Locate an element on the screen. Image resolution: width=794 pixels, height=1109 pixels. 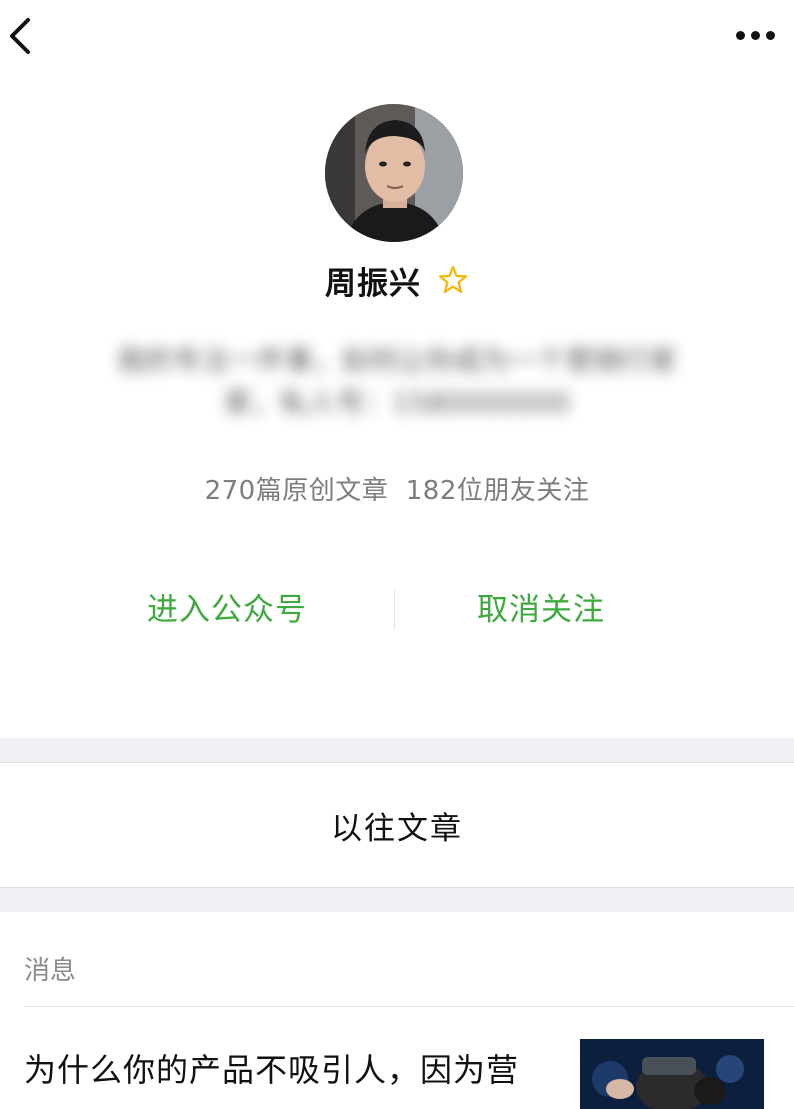
back-button is located at coordinates (24, 36).